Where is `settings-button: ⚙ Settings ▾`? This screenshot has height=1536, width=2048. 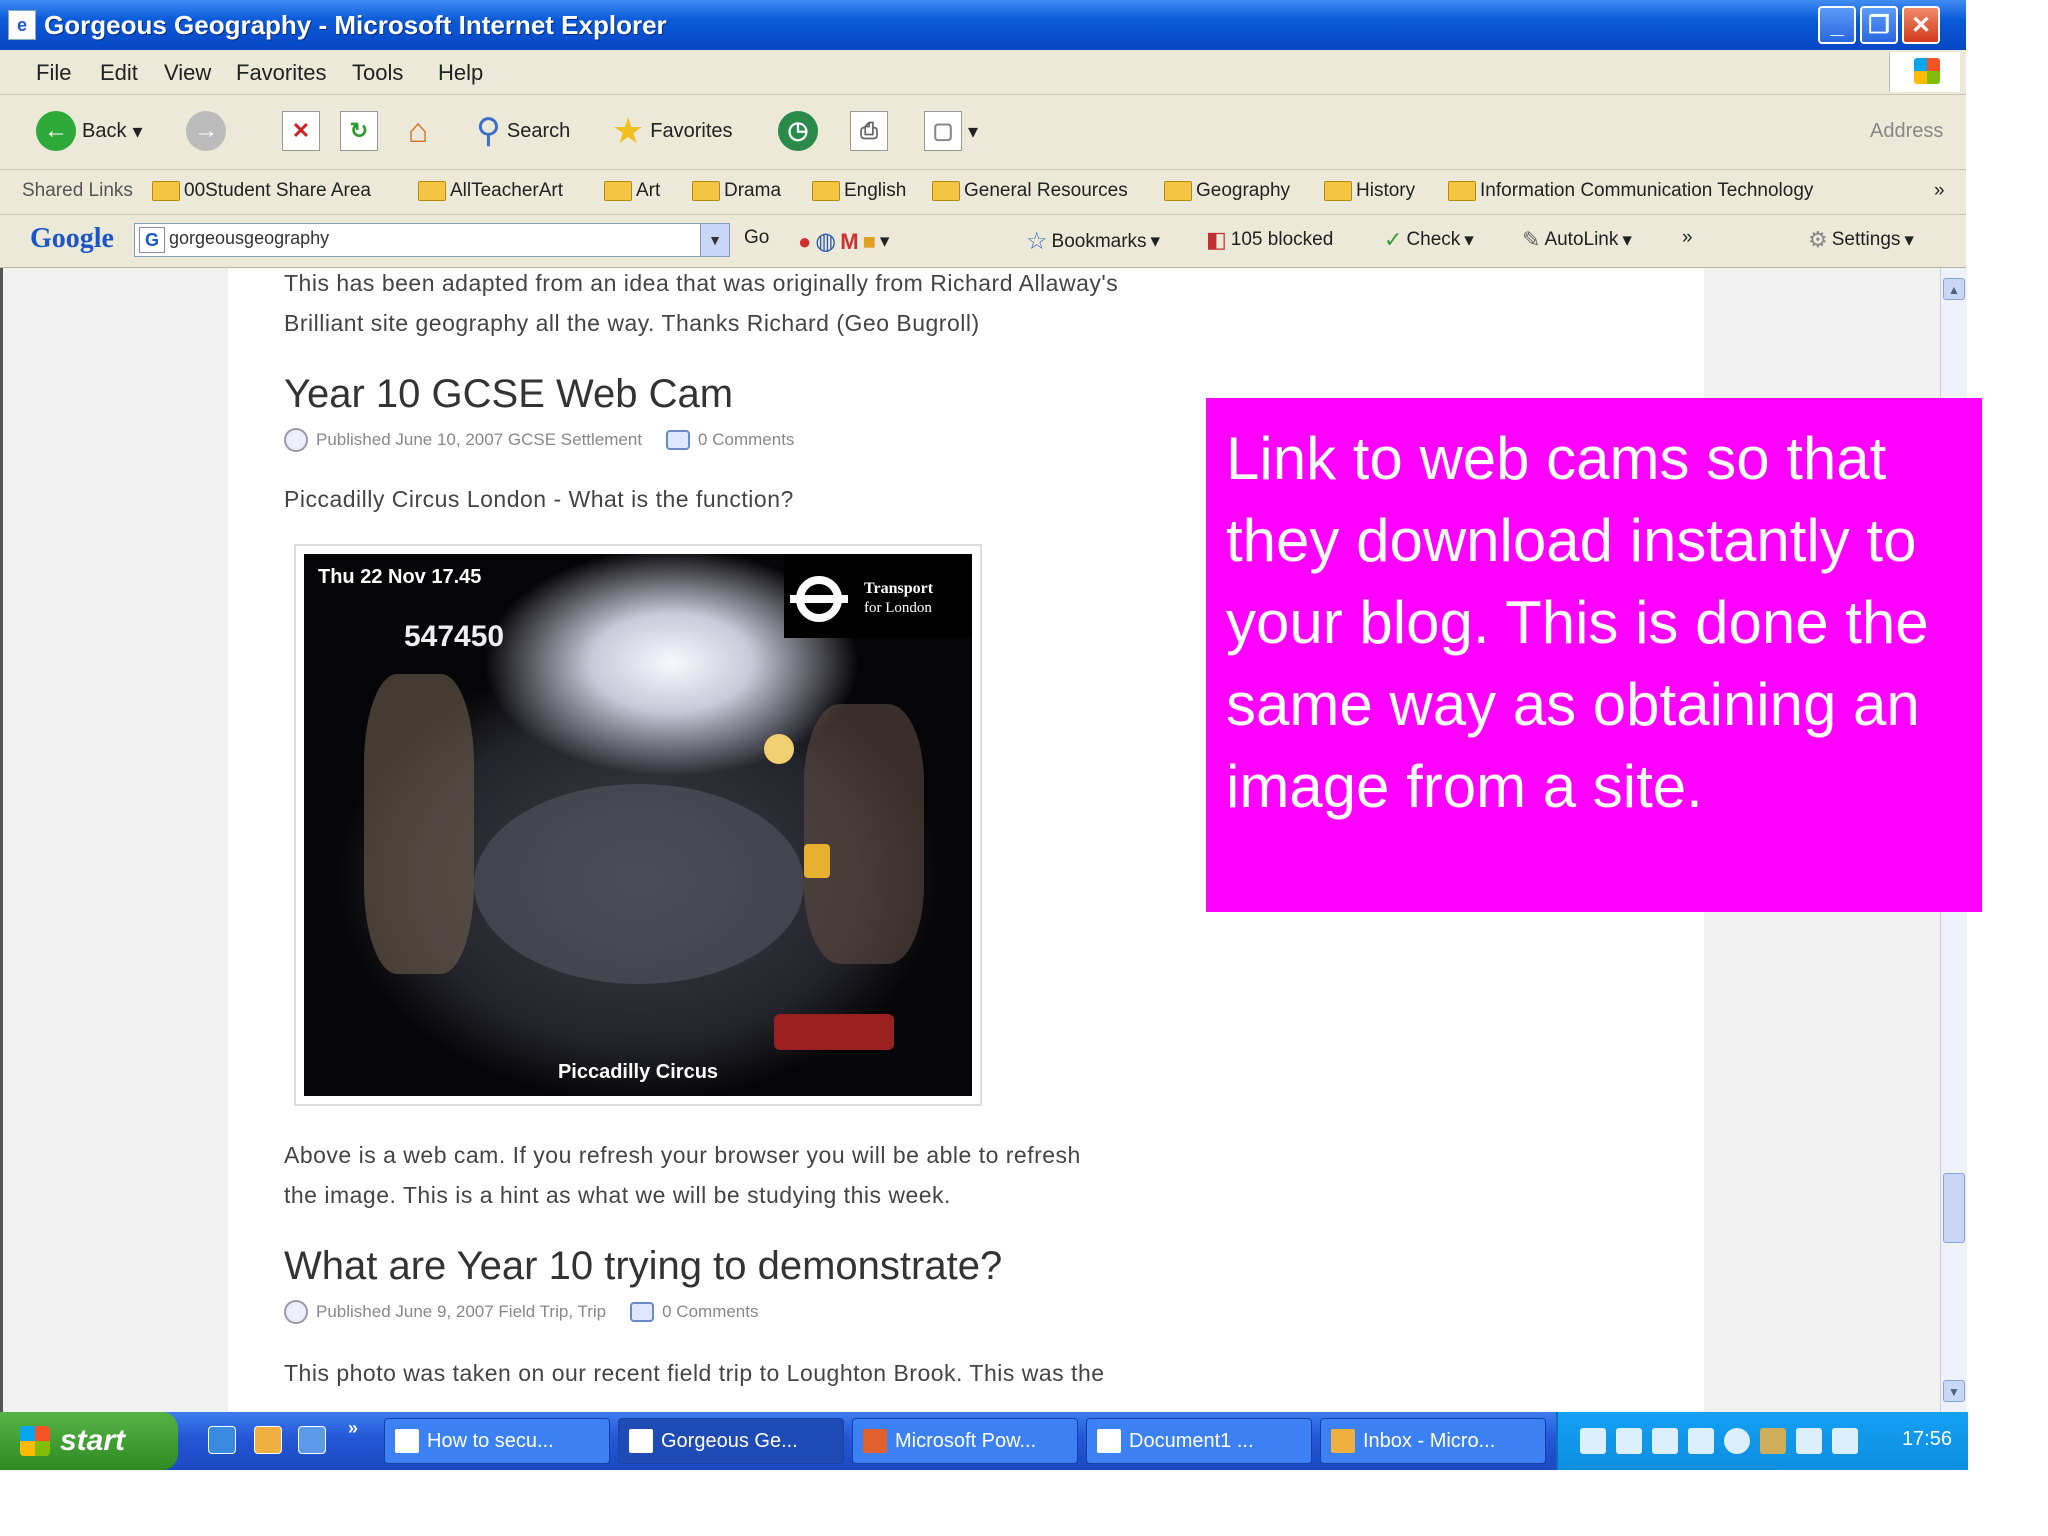
settings-button: ⚙ Settings ▾ is located at coordinates (1861, 240).